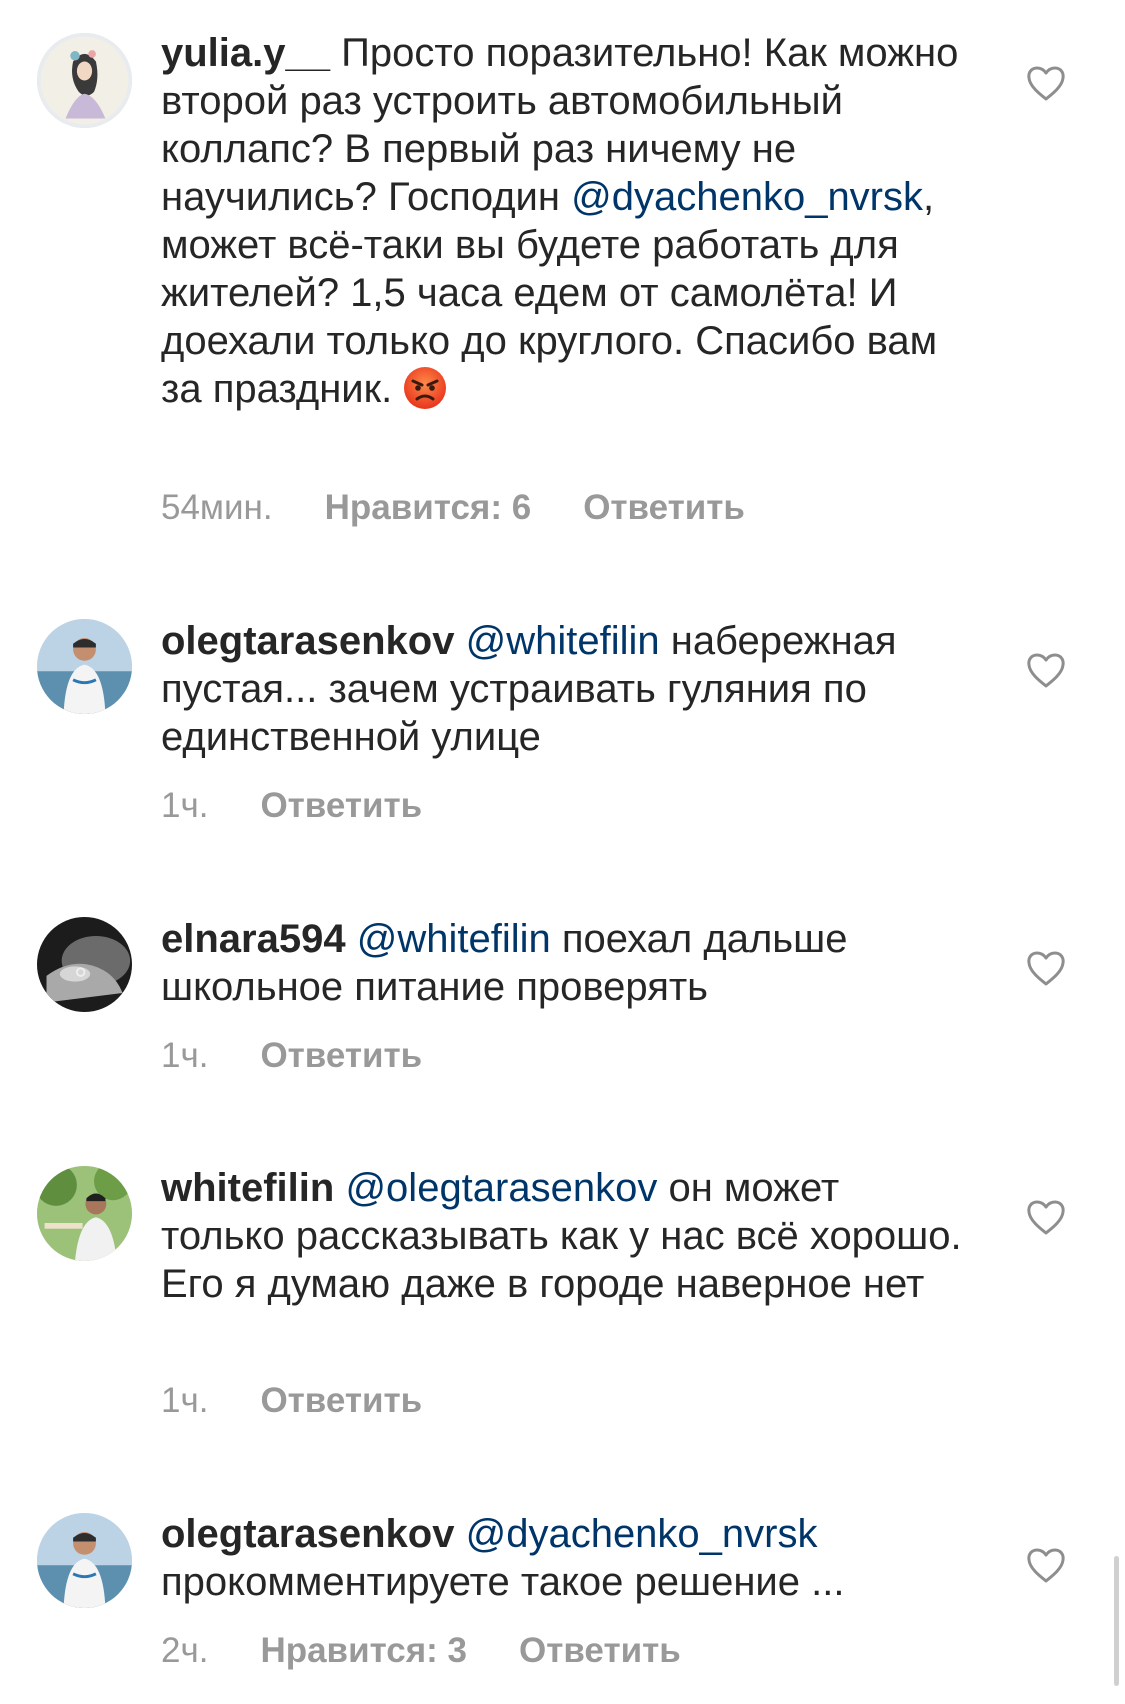  I want to click on comment-likes-count: Нравится: 3, so click(363, 1650).